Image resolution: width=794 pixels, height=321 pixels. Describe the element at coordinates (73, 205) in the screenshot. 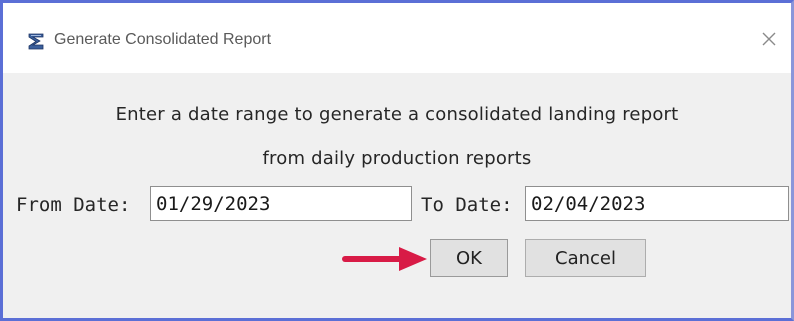

I see `from-date-label: From Date:` at that location.